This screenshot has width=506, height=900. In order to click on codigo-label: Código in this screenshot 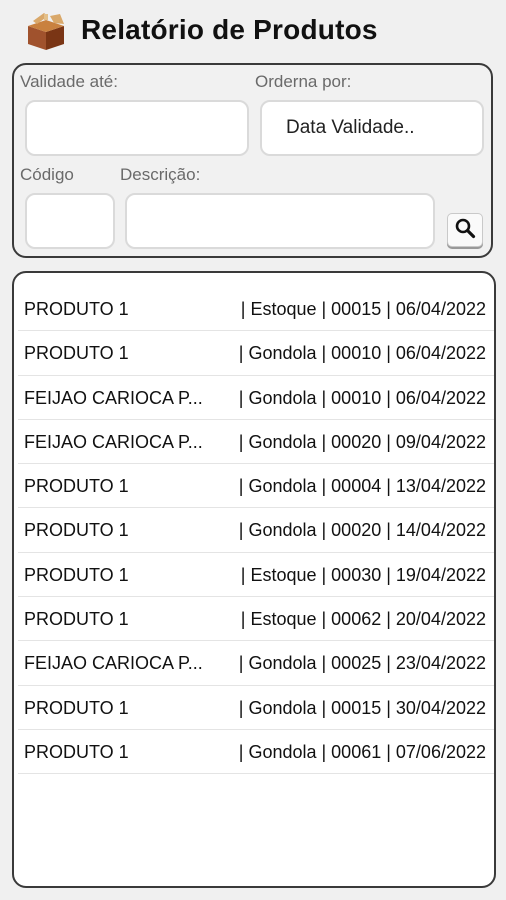, I will do `click(47, 174)`.